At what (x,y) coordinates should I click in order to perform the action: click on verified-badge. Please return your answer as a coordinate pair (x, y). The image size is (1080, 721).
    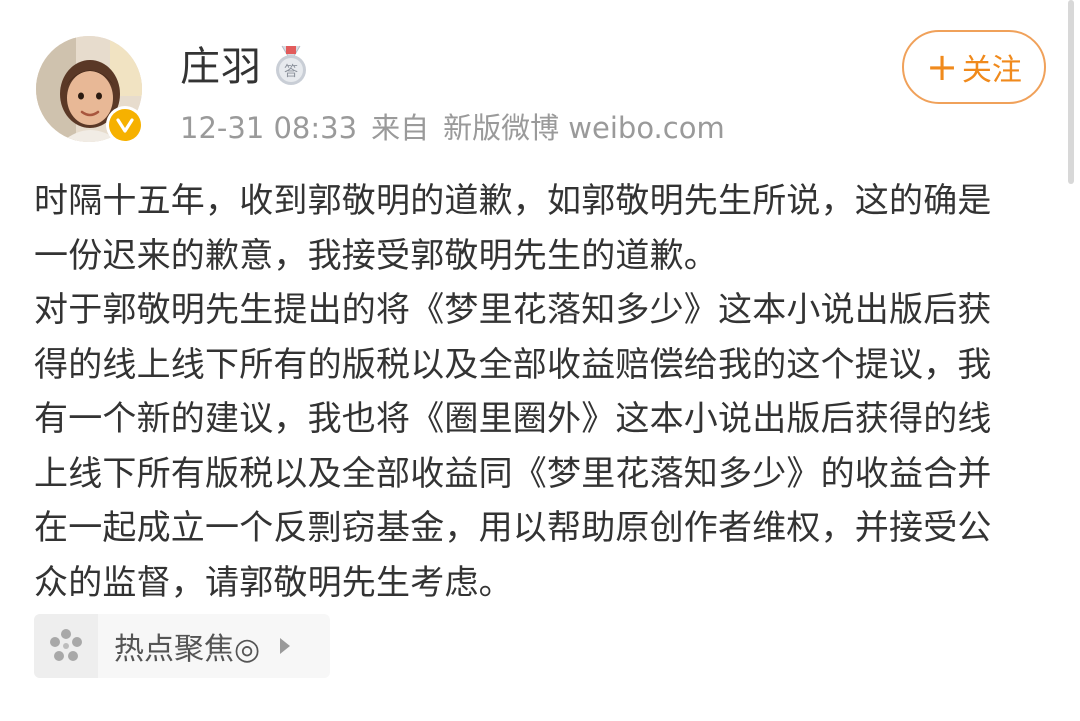
    Looking at the image, I should click on (125, 125).